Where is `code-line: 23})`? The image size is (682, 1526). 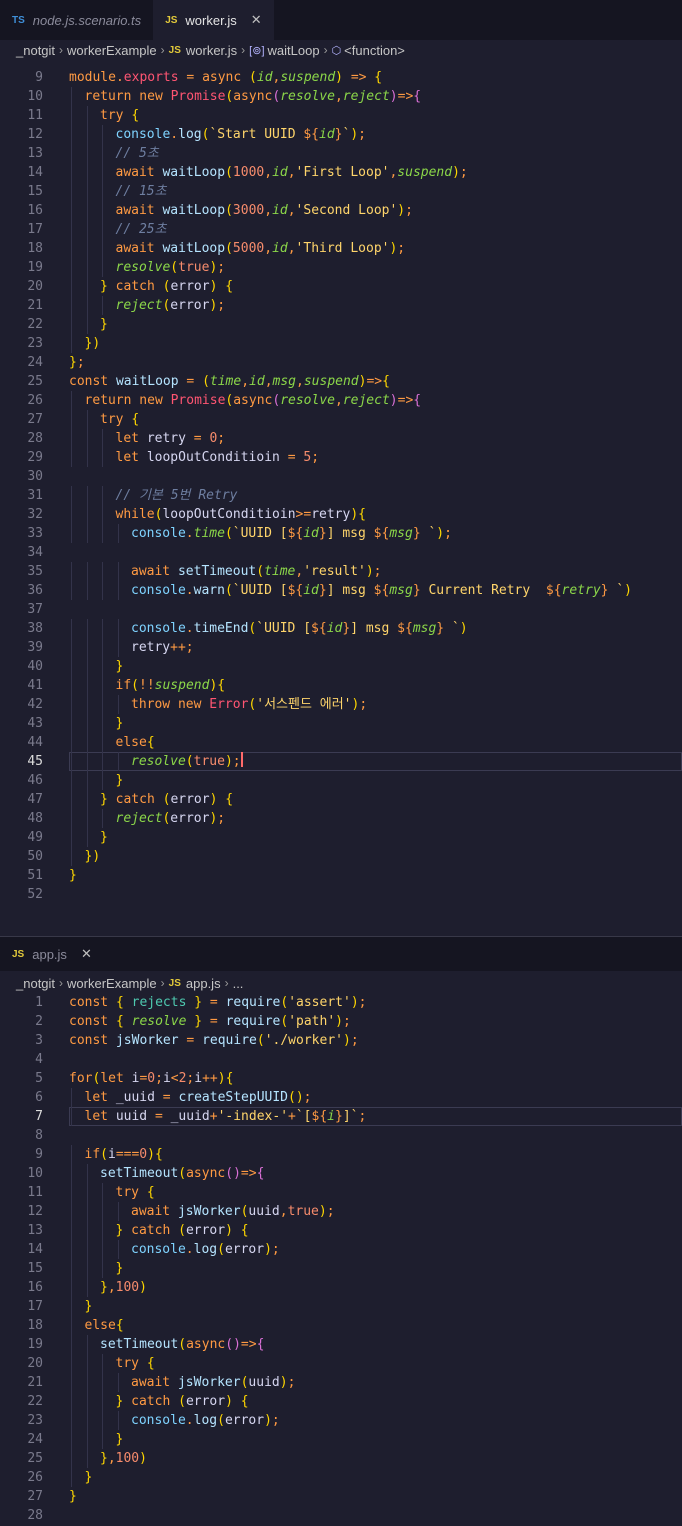 code-line: 23}) is located at coordinates (341, 343).